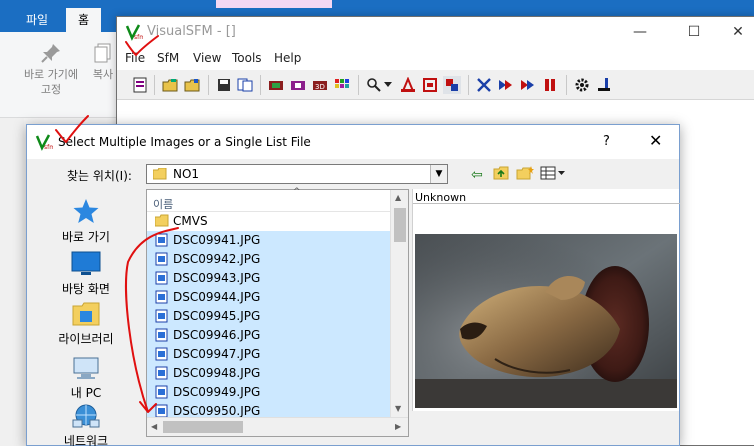 This screenshot has width=754, height=446. I want to click on file-name: DSC09947.JPG, so click(217, 354).